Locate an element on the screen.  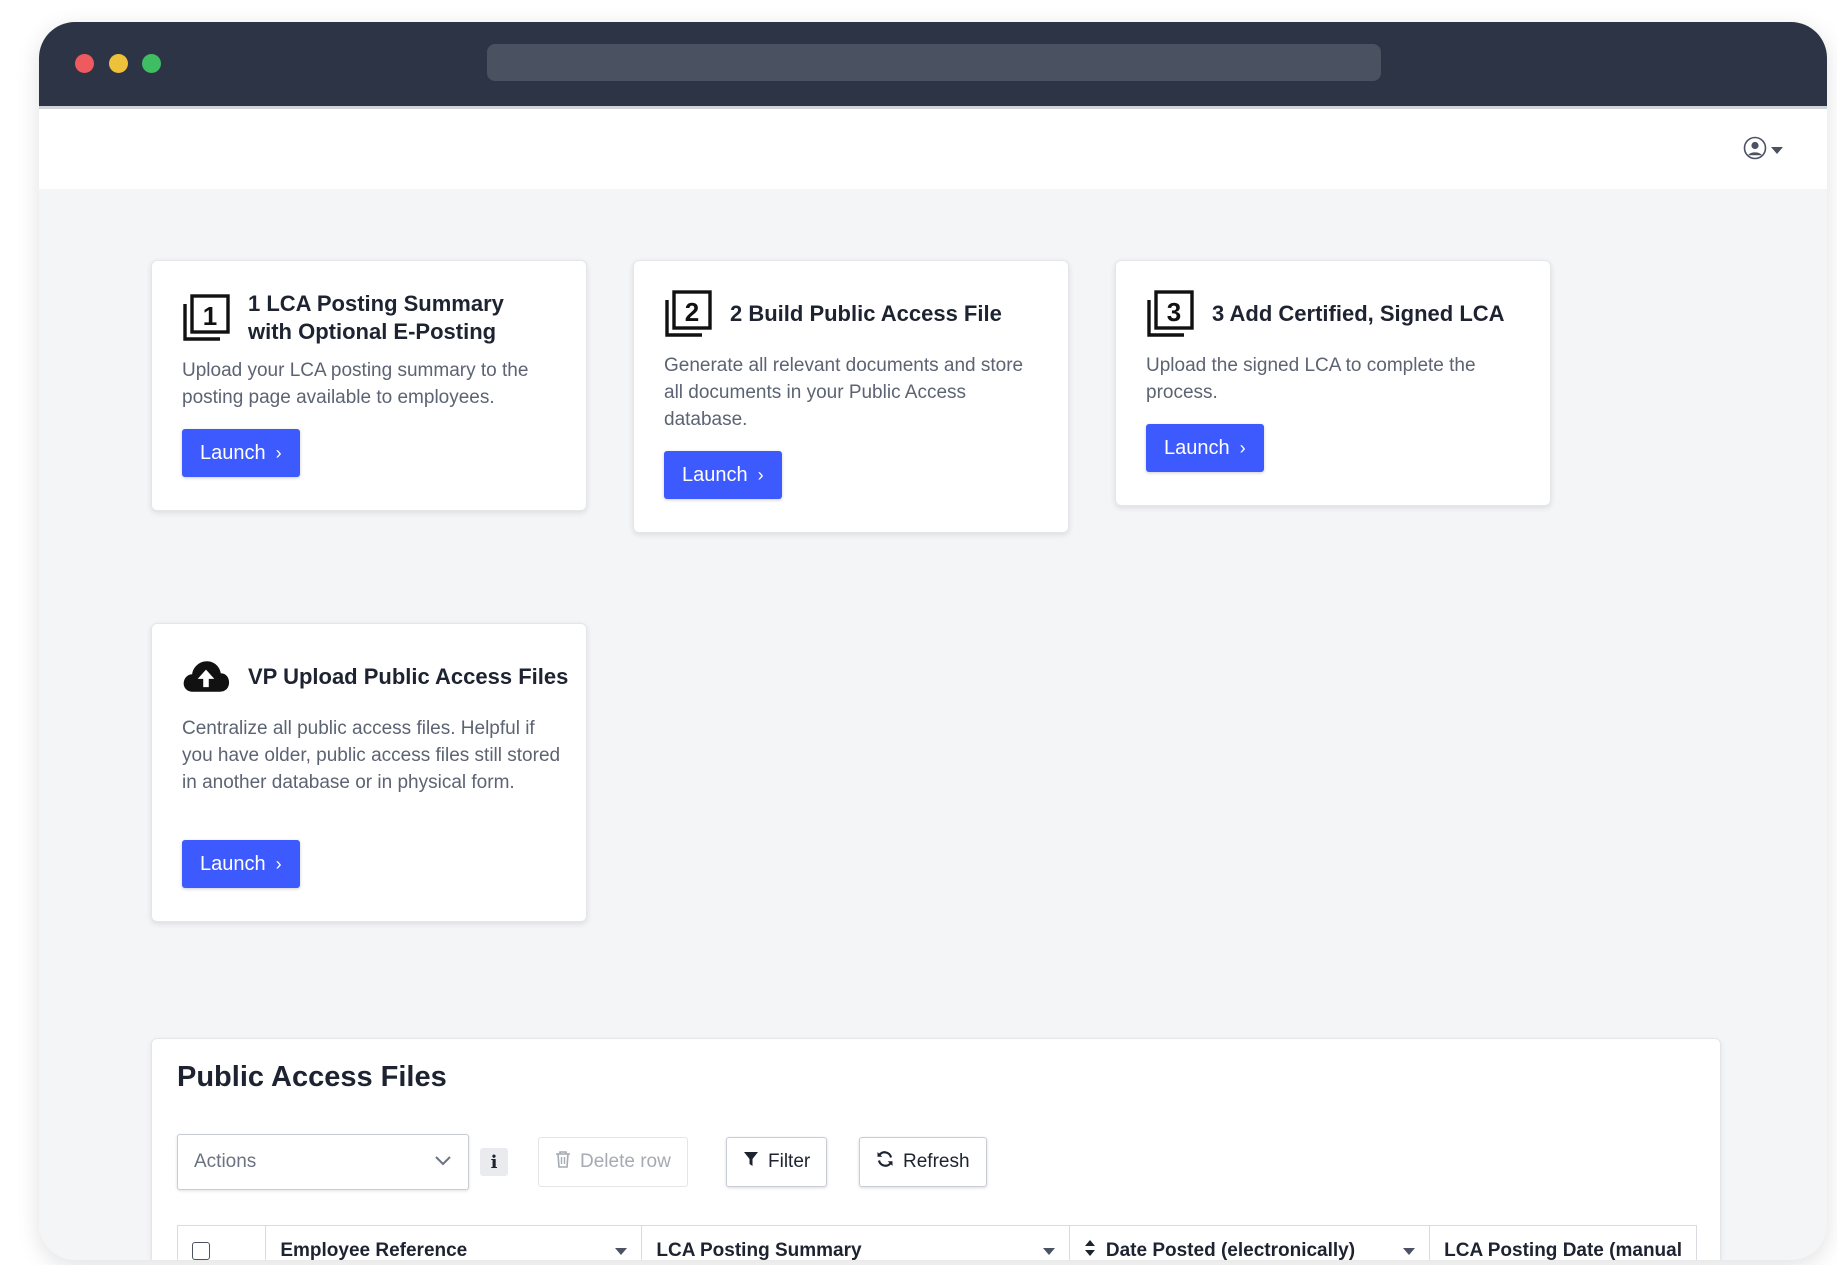
refresh-button: Refresh is located at coordinates (923, 1162).